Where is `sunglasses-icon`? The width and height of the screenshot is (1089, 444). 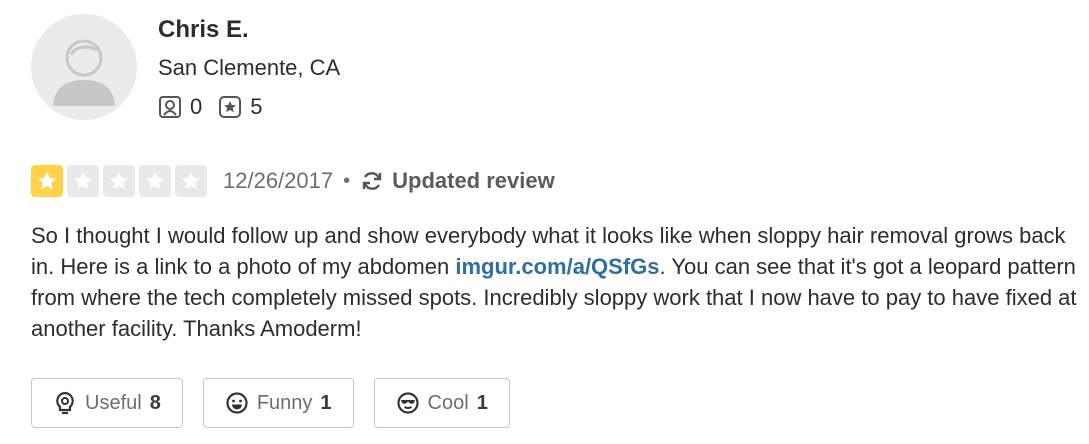 sunglasses-icon is located at coordinates (407, 403).